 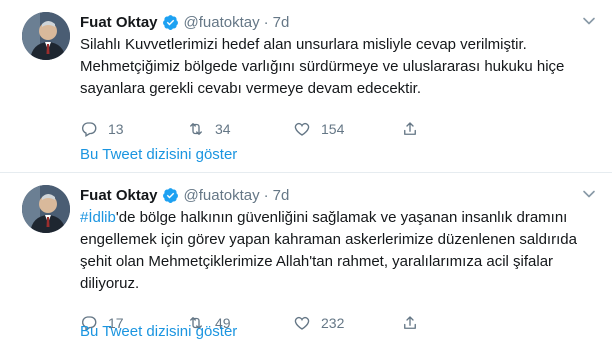 I want to click on like-count: 154, so click(x=333, y=129).